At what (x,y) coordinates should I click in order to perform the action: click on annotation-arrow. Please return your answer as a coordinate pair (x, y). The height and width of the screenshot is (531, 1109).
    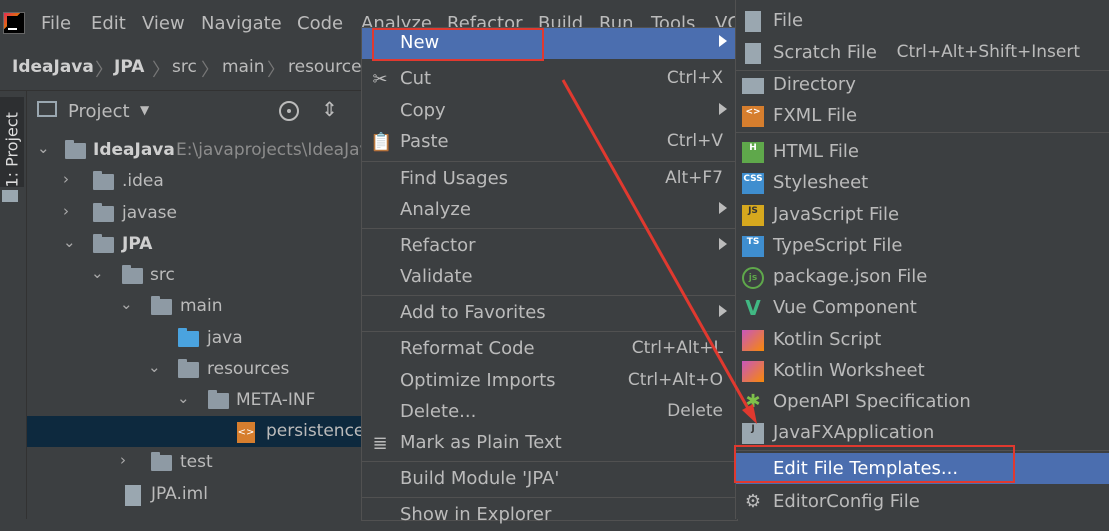
    Looking at the image, I should click on (659, 251).